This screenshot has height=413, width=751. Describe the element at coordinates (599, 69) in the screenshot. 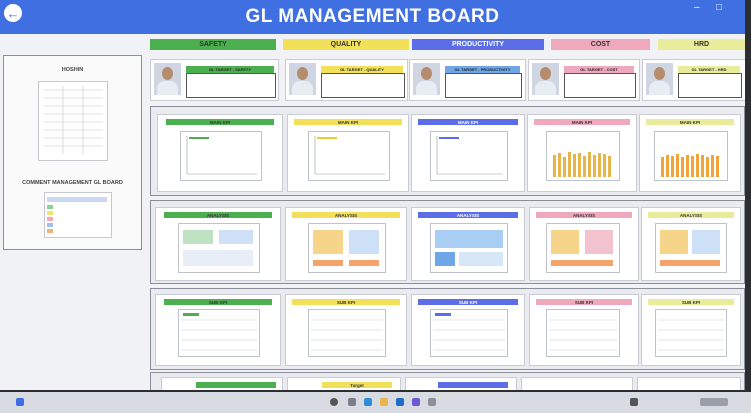

I see `leader-tag: GL TARGET - COST` at that location.